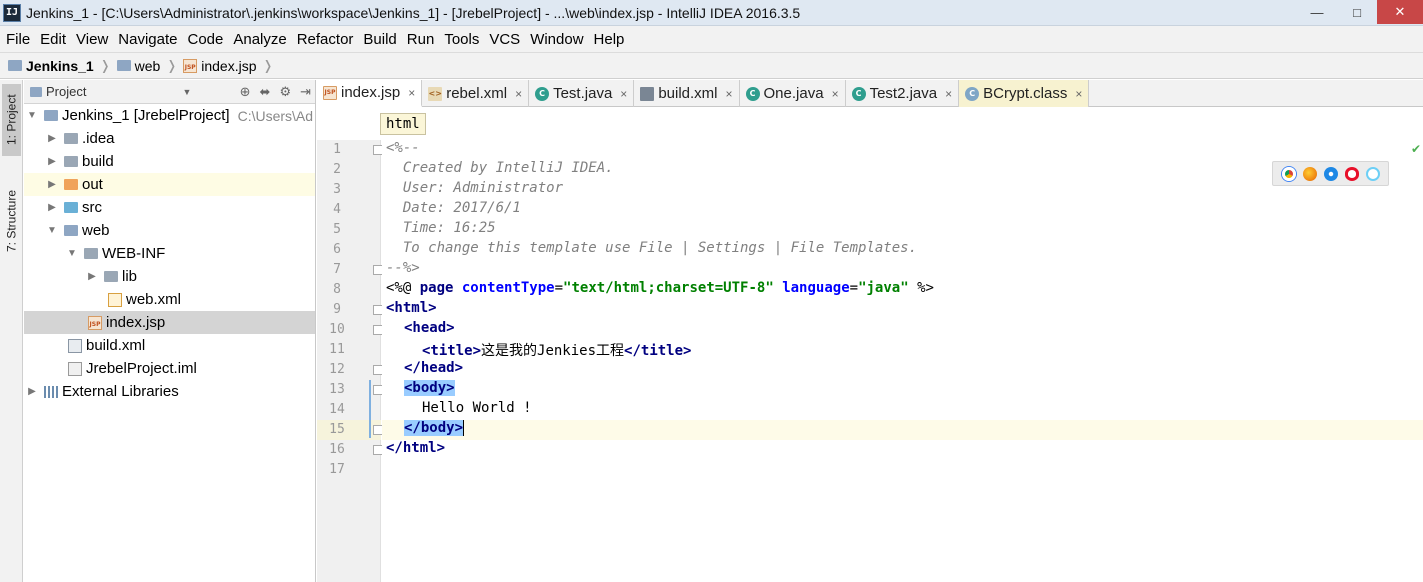 Image resolution: width=1423 pixels, height=582 pixels. What do you see at coordinates (1317, 12) in the screenshot?
I see `minimize-icon: —` at bounding box center [1317, 12].